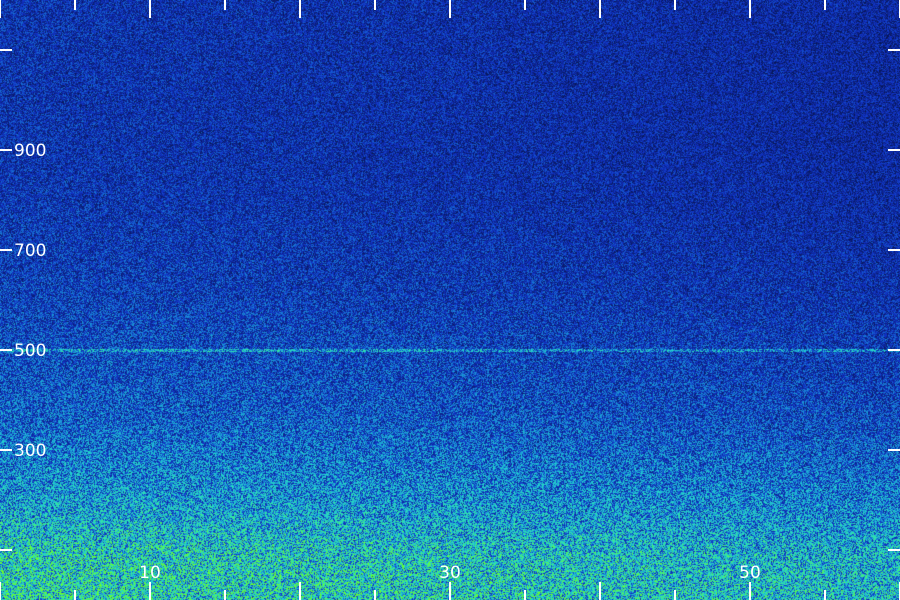 The height and width of the screenshot is (600, 900). I want to click on y-tick-labels: 300 500 700 900, so click(30, 301).